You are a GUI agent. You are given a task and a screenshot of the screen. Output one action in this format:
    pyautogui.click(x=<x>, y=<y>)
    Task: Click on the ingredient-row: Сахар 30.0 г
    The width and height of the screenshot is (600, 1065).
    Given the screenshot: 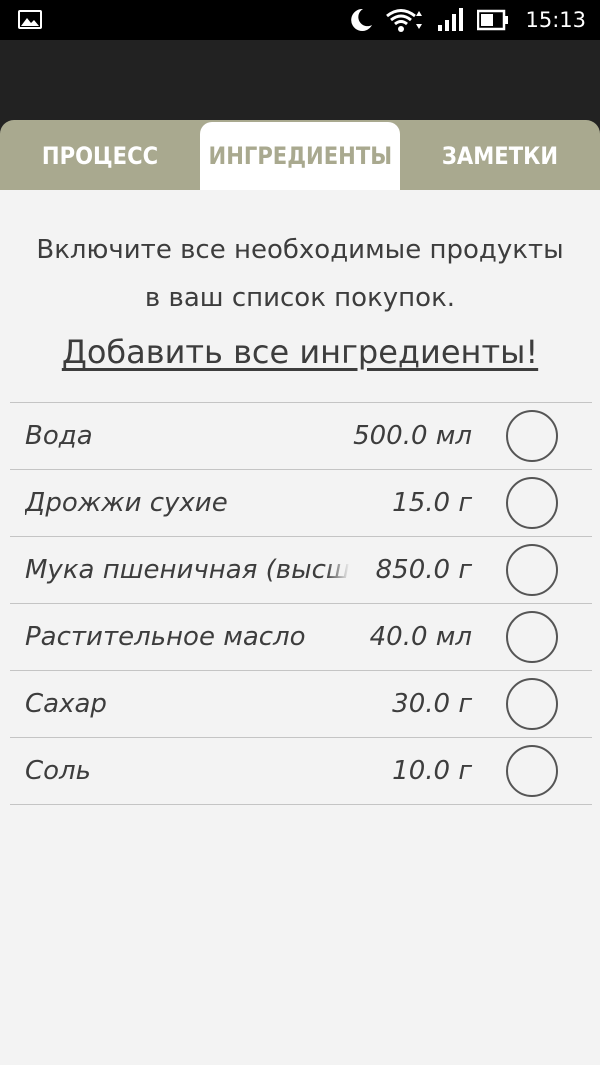 What is the action you would take?
    pyautogui.click(x=301, y=704)
    